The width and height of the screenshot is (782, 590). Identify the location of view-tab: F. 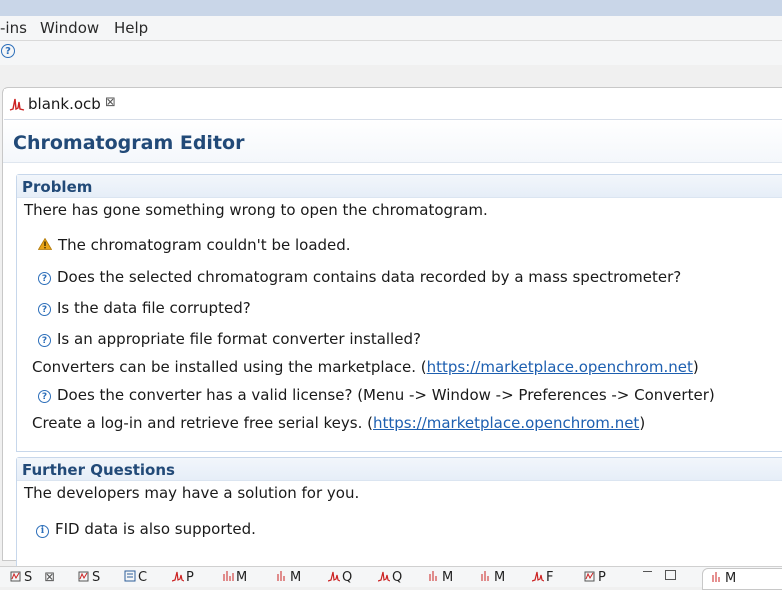
(542, 577).